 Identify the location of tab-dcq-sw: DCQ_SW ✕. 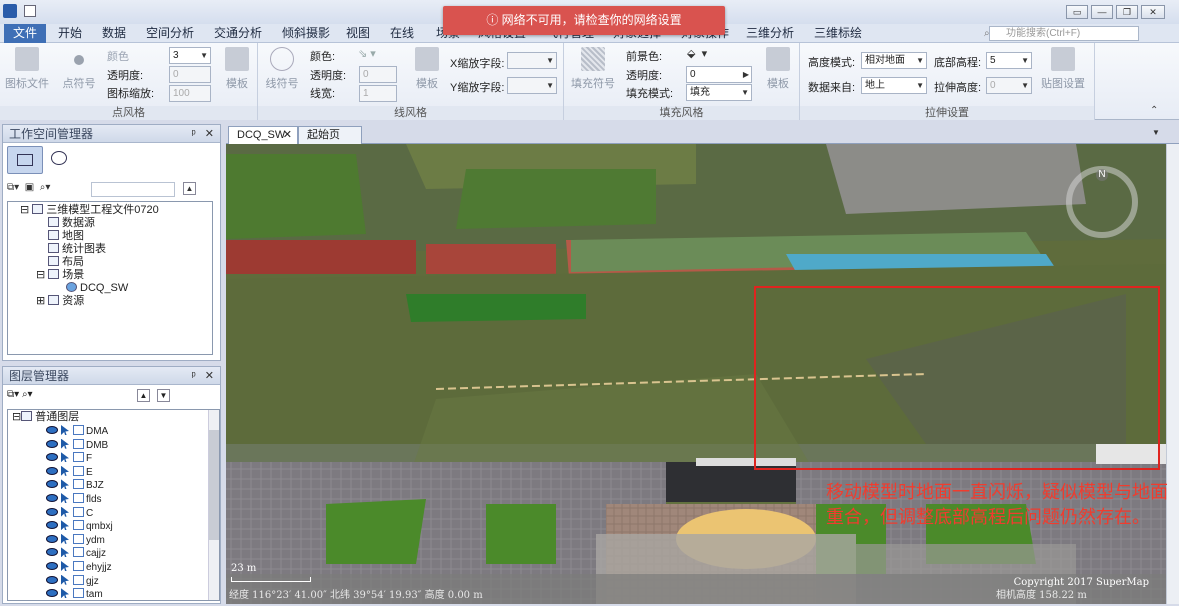
(263, 135).